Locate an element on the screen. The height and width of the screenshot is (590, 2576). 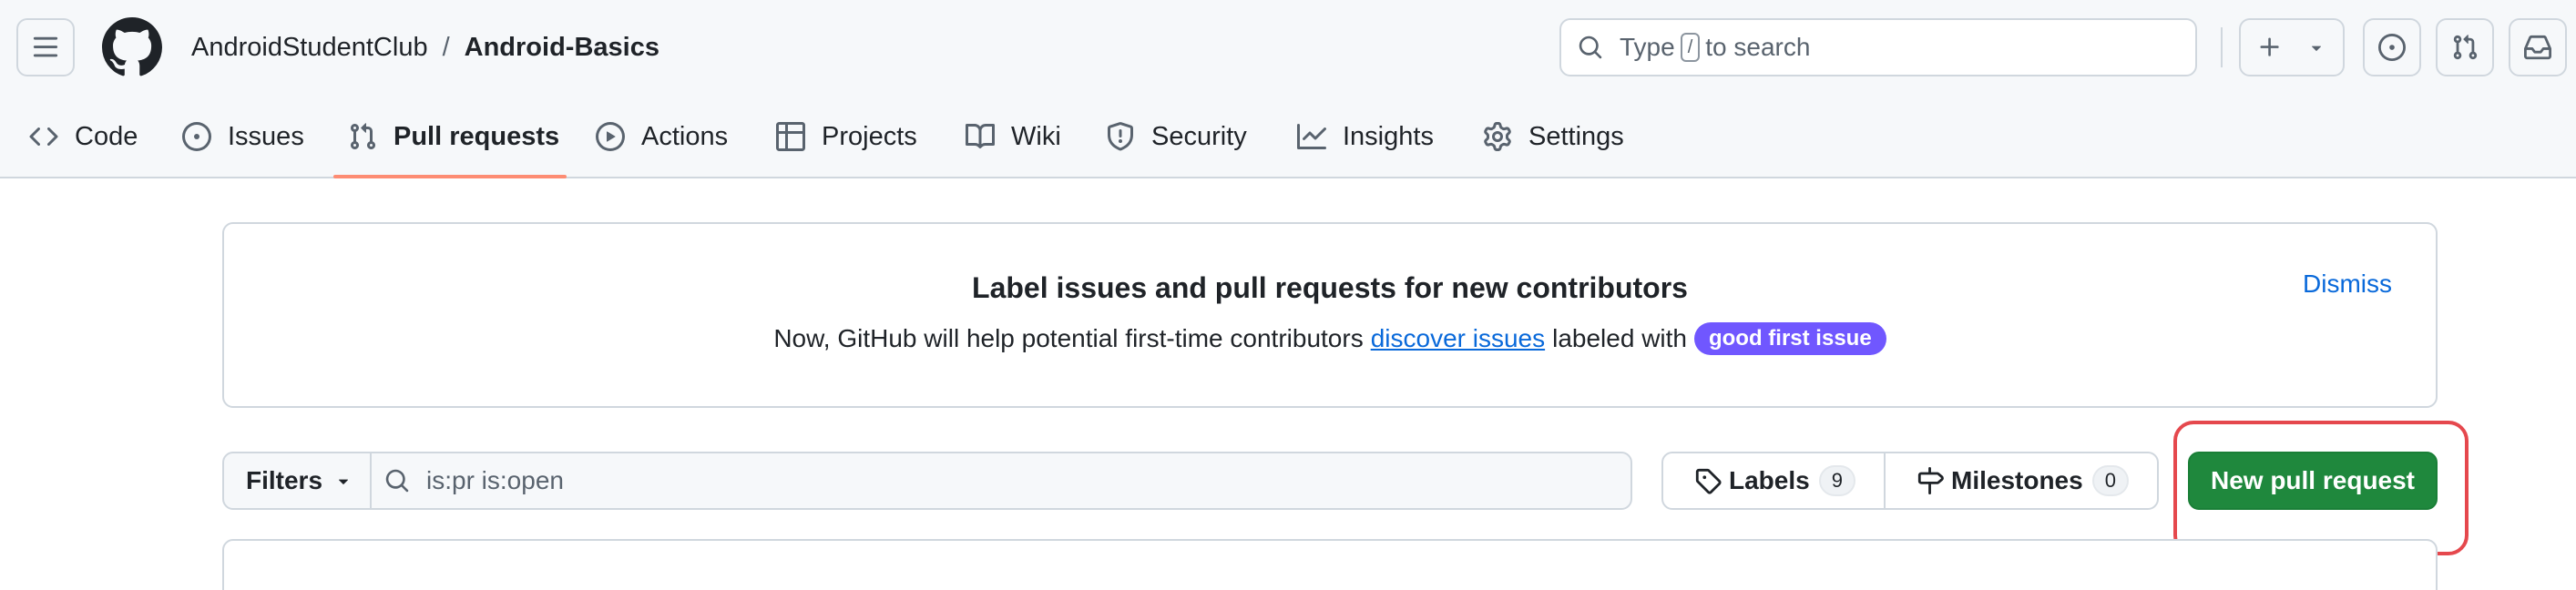
github-logo-icon is located at coordinates (132, 47).